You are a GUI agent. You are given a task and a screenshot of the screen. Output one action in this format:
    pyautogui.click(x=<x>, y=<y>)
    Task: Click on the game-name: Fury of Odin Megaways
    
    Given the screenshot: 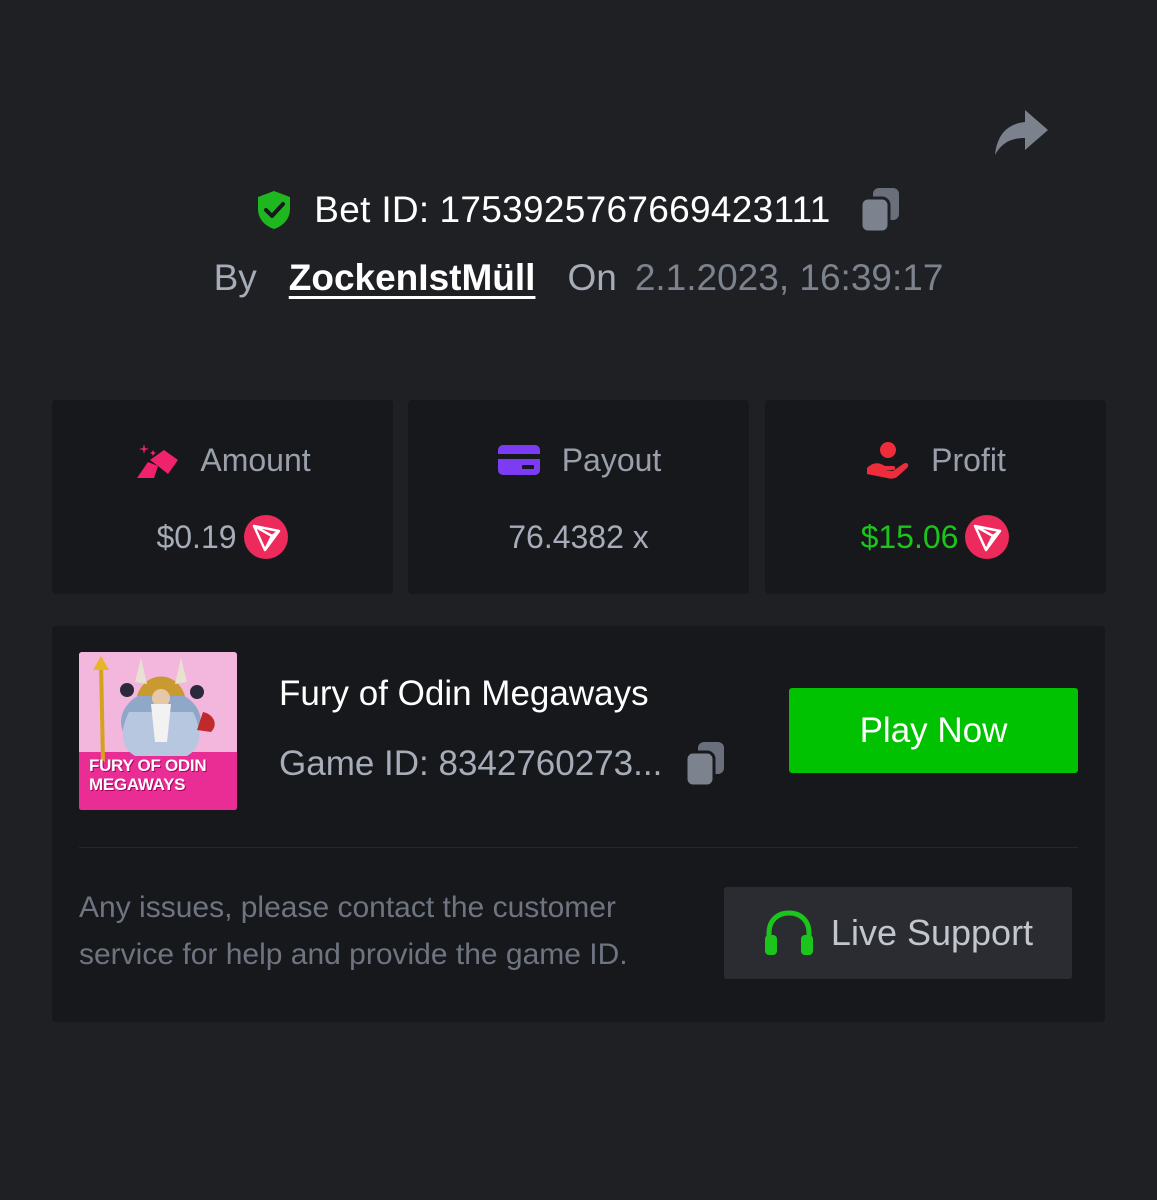 What is the action you would take?
    pyautogui.click(x=464, y=693)
    